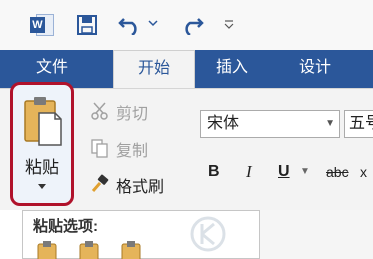 Image resolution: width=373 pixels, height=259 pixels. Describe the element at coordinates (315, 69) in the screenshot. I see `tab-design: 设计` at that location.